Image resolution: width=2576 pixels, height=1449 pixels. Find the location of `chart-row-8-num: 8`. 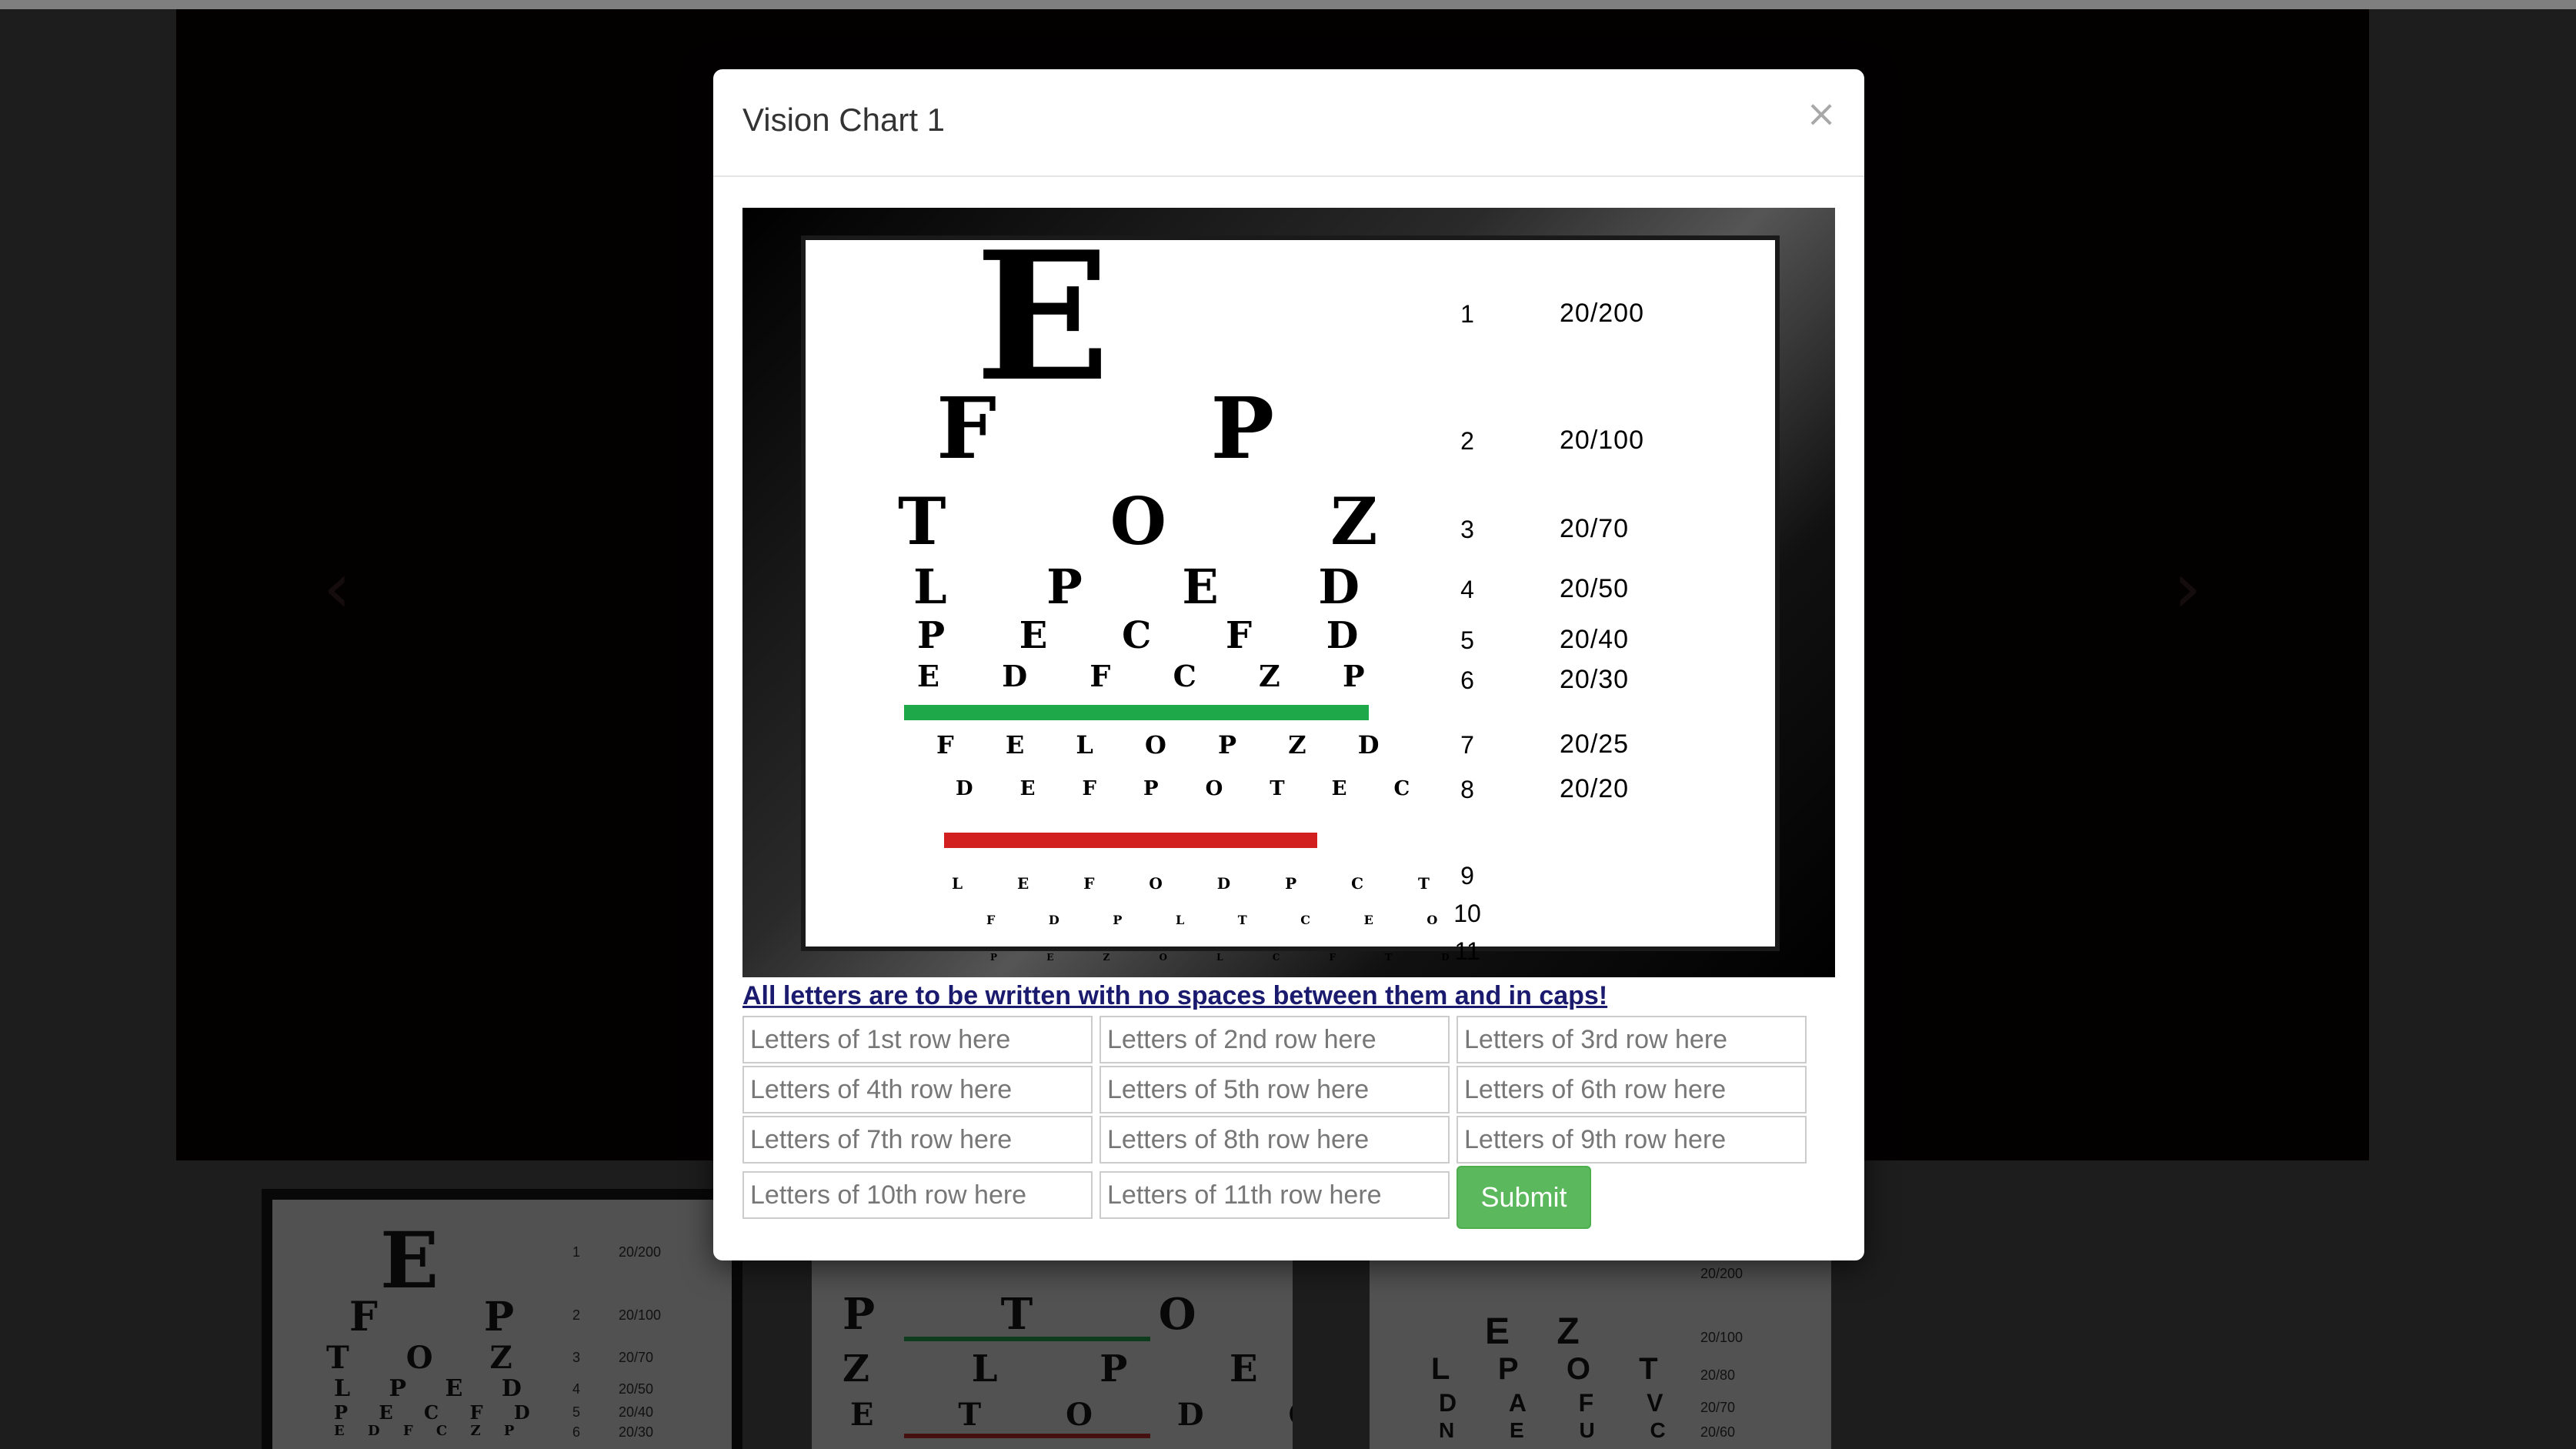

chart-row-8-num: 8 is located at coordinates (1467, 789).